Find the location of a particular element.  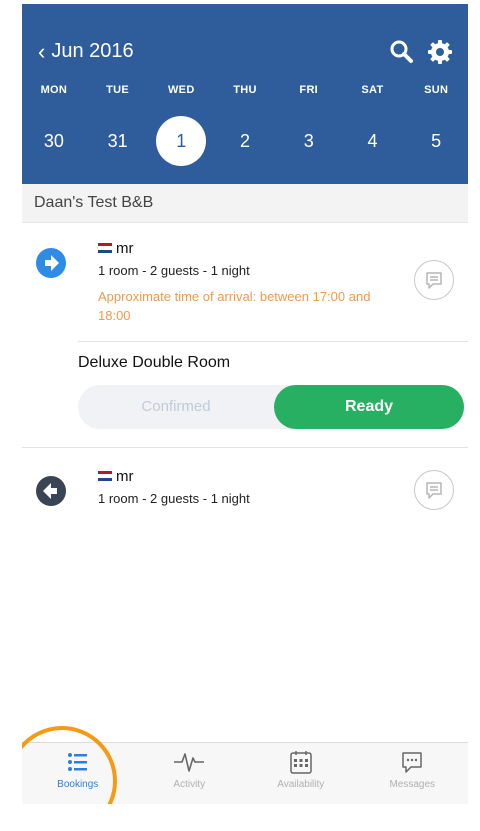

weekday-label: MON is located at coordinates (54, 90).